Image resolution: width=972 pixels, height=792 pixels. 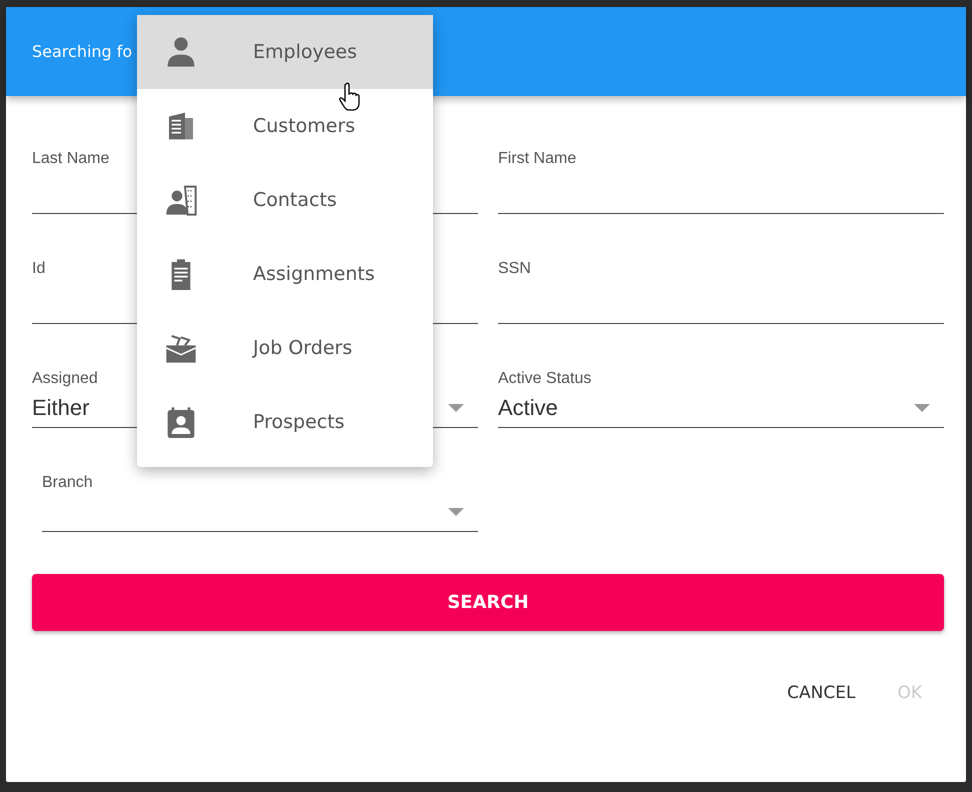 What do you see at coordinates (71, 159) in the screenshot?
I see `field-label: Last Name` at bounding box center [71, 159].